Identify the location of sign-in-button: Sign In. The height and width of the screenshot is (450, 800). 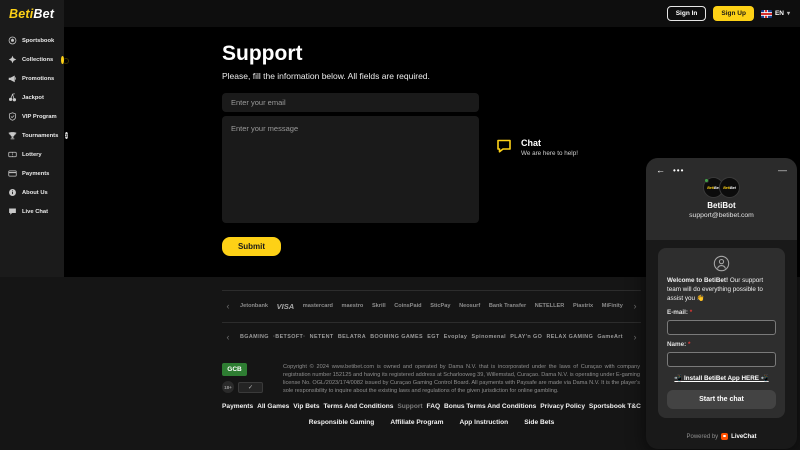
(686, 13).